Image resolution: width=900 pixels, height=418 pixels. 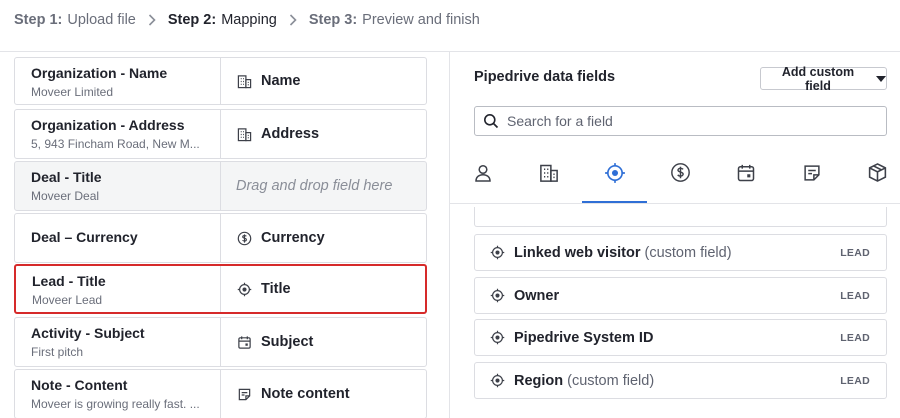 What do you see at coordinates (323, 289) in the screenshot?
I see `target-field-slot: Title` at bounding box center [323, 289].